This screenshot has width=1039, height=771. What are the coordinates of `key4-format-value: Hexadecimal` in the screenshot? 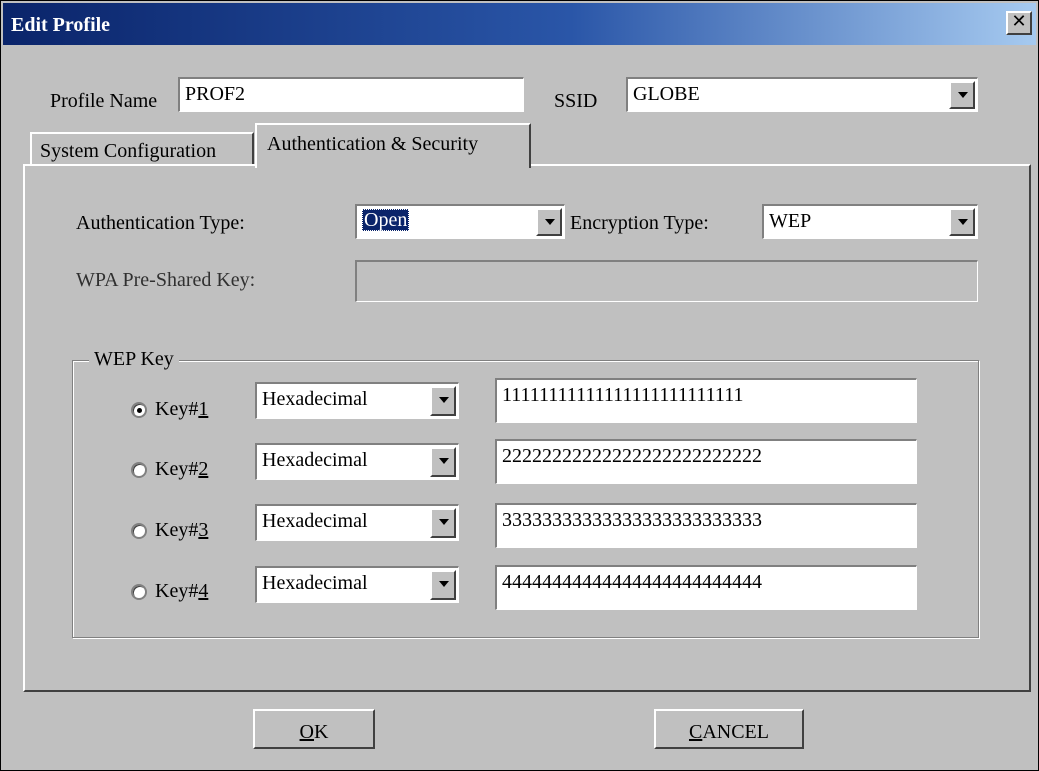 It's located at (315, 583).